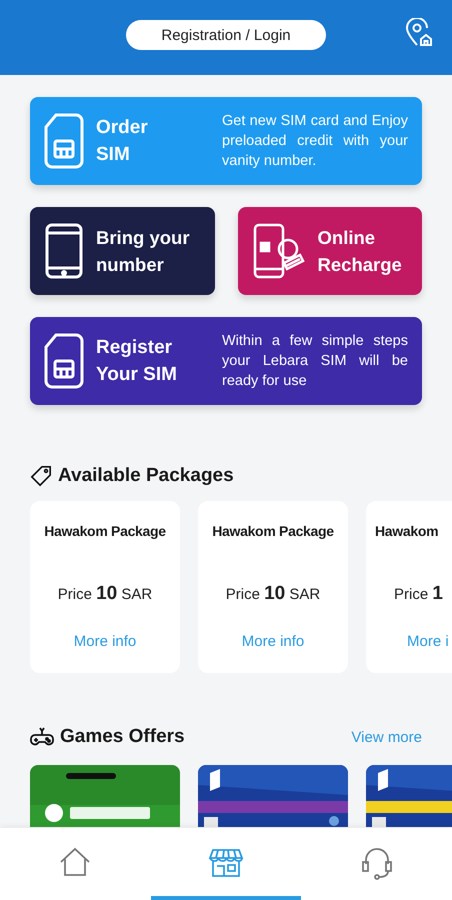 The height and width of the screenshot is (900, 452). I want to click on tile-title: Order SIM, so click(122, 141).